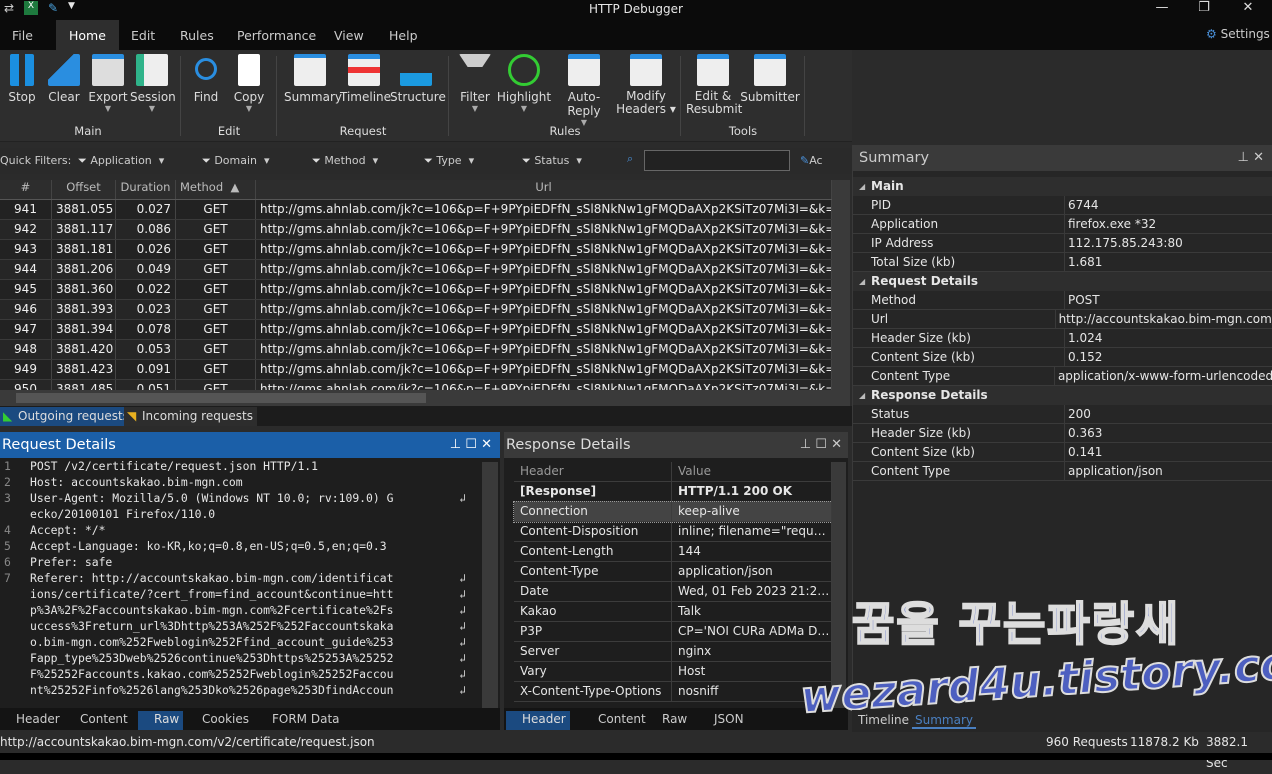 The image size is (1272, 774). Describe the element at coordinates (490, 585) in the screenshot. I see `request-scrollbar` at that location.